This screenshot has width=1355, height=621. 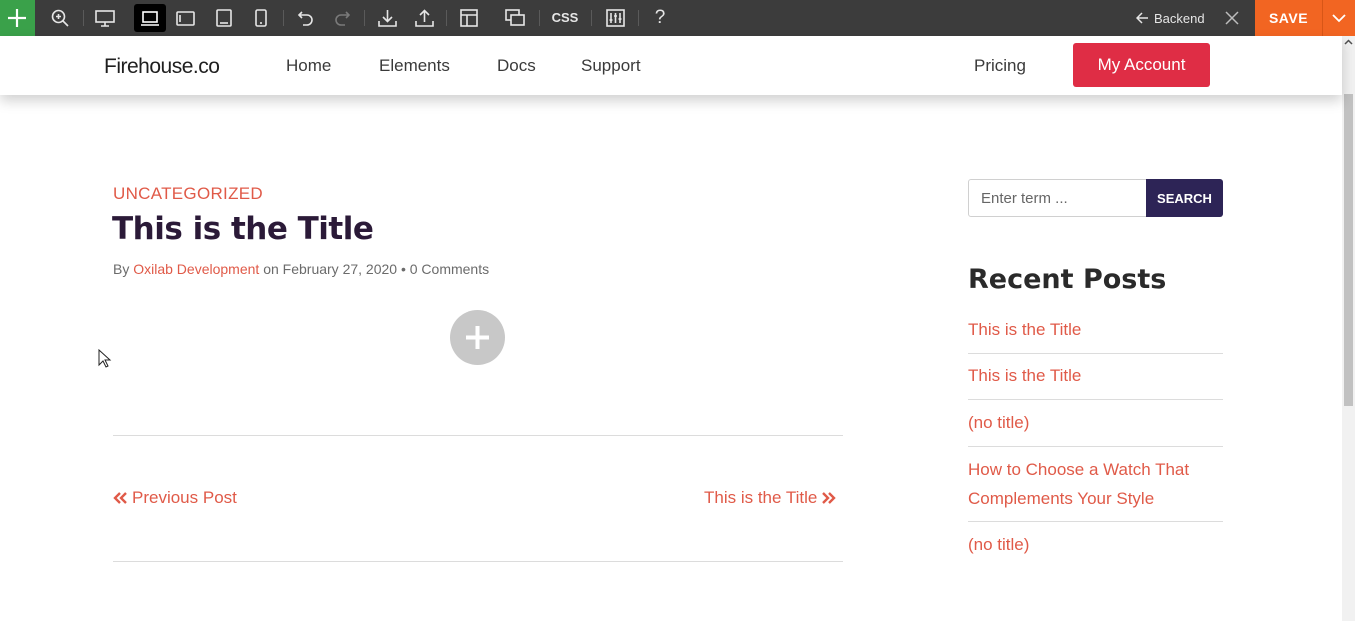 I want to click on download-button, so click(x=387, y=18).